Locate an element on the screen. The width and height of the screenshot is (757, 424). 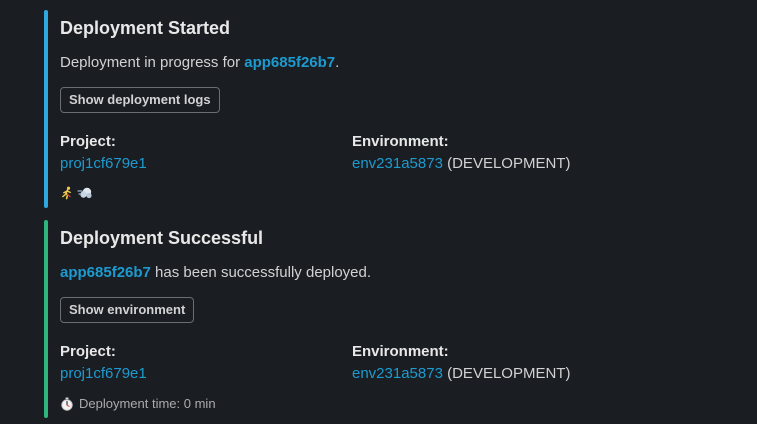
description-suffix: . is located at coordinates (337, 62).